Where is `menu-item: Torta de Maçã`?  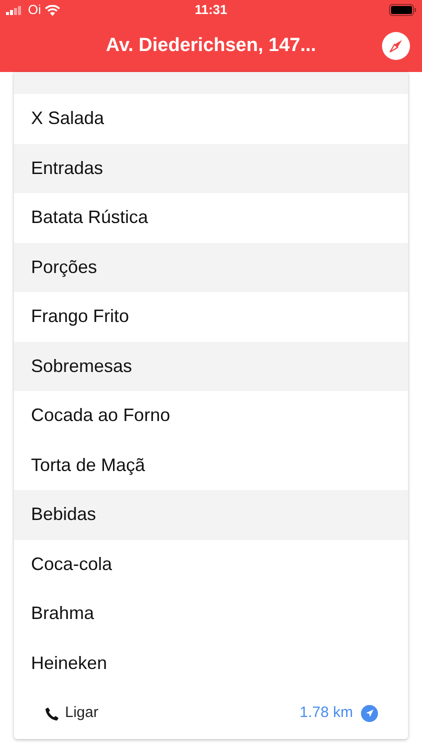 menu-item: Torta de Maçã is located at coordinates (211, 465).